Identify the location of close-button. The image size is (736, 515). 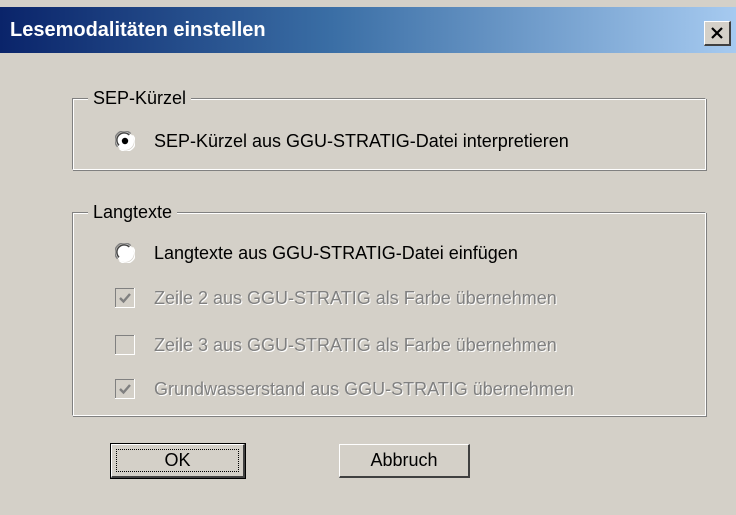
(717, 33).